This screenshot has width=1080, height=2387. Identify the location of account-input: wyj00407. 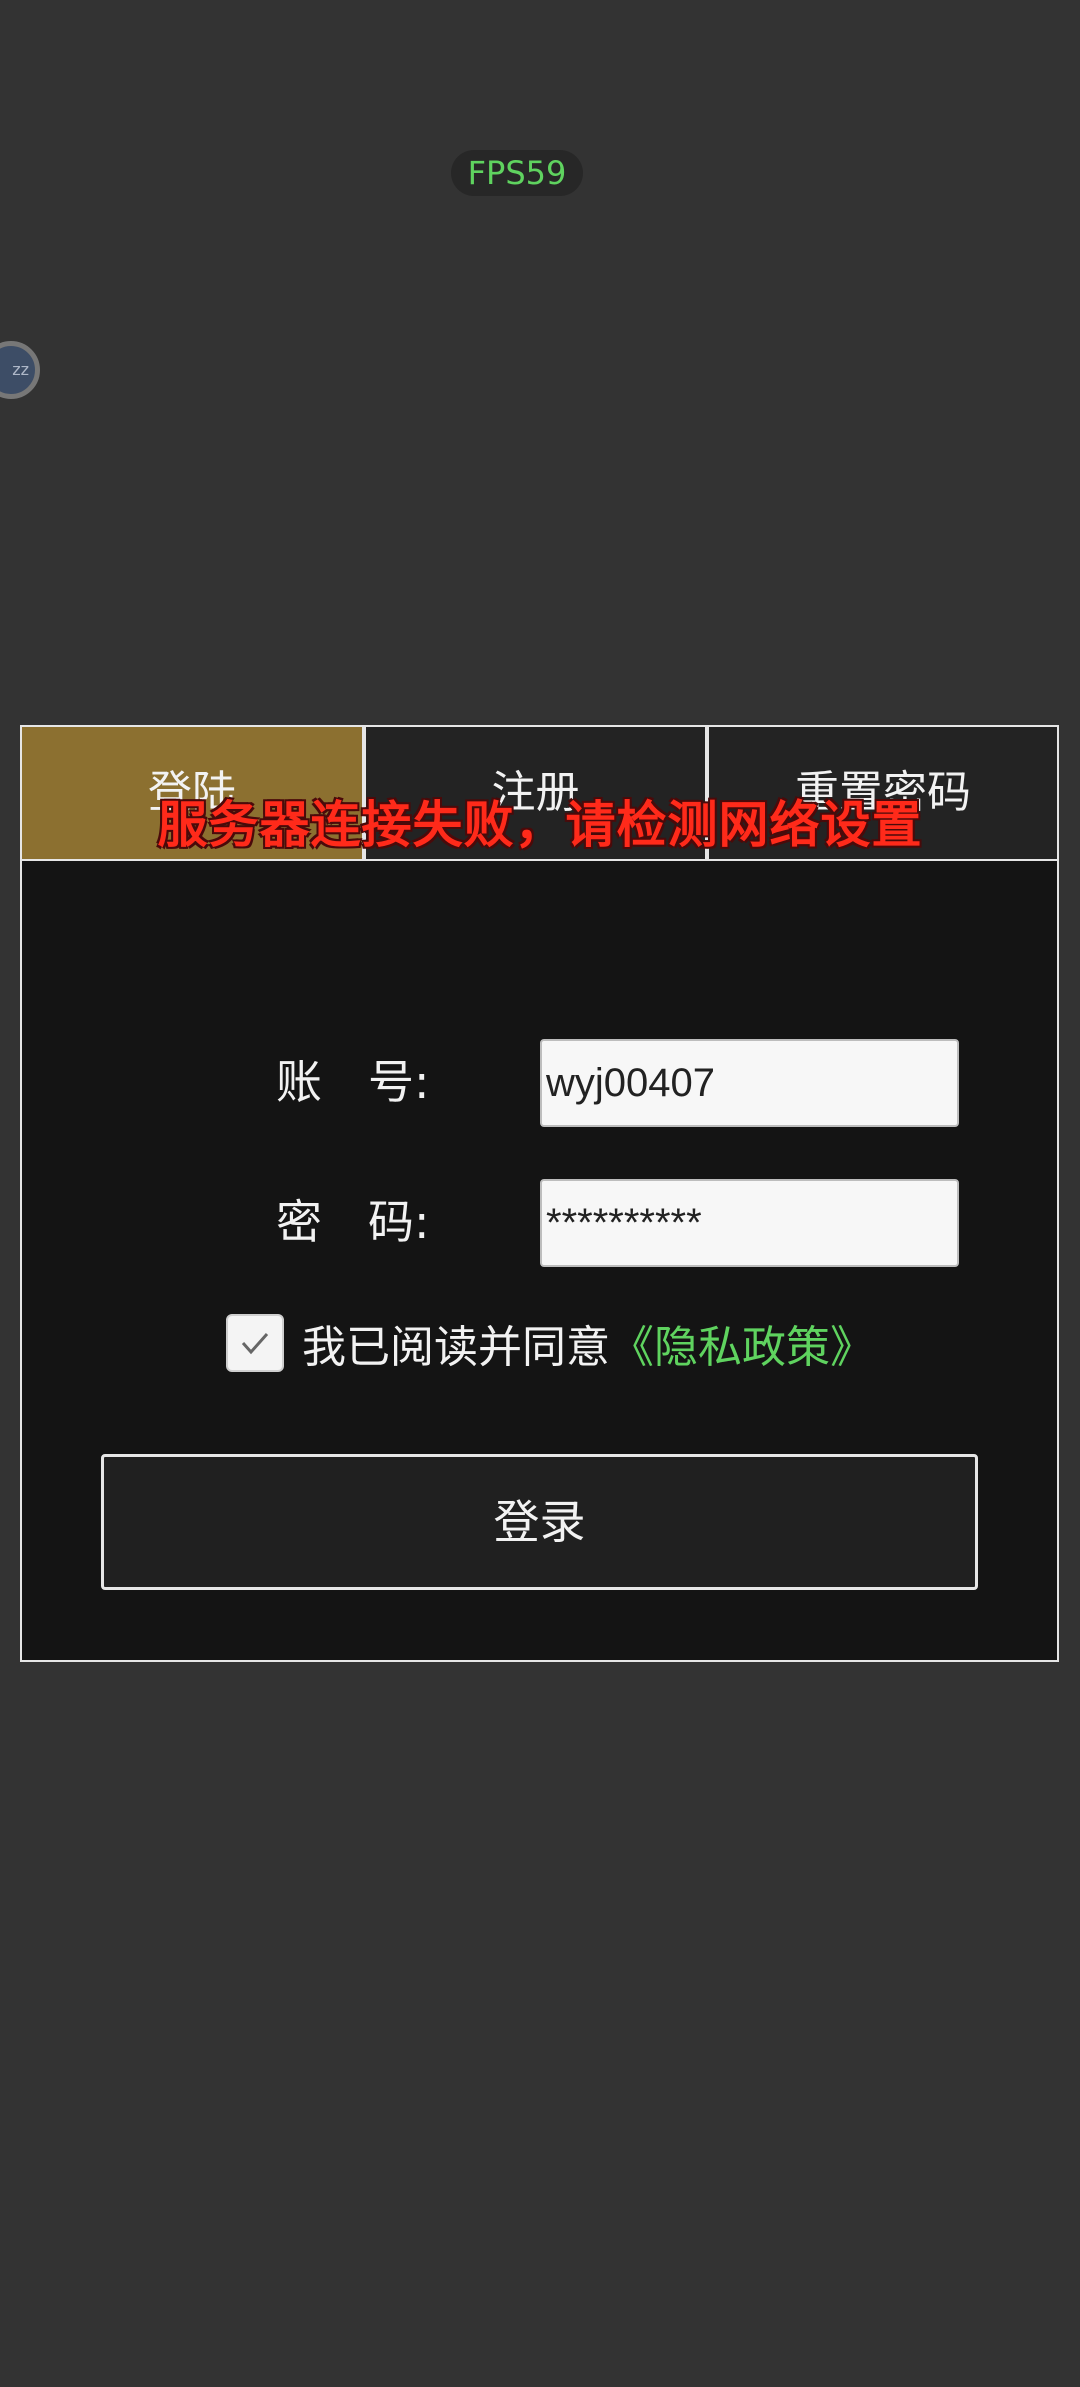
(749, 1083).